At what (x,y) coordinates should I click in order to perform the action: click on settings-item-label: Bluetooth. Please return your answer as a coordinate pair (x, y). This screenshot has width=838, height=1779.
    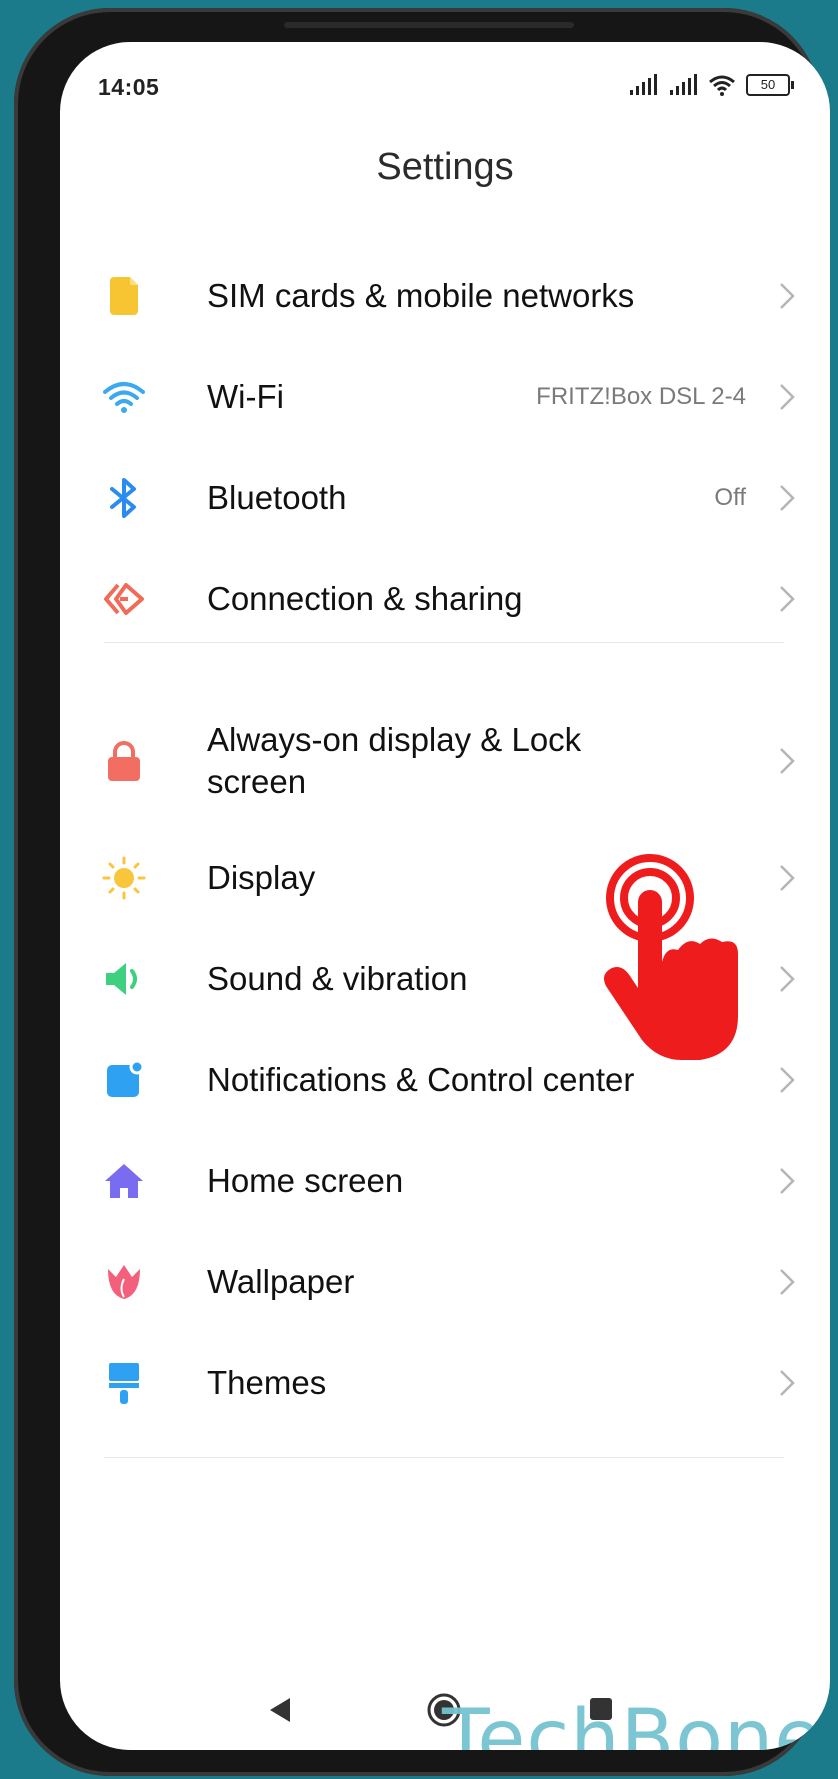
    Looking at the image, I should click on (277, 497).